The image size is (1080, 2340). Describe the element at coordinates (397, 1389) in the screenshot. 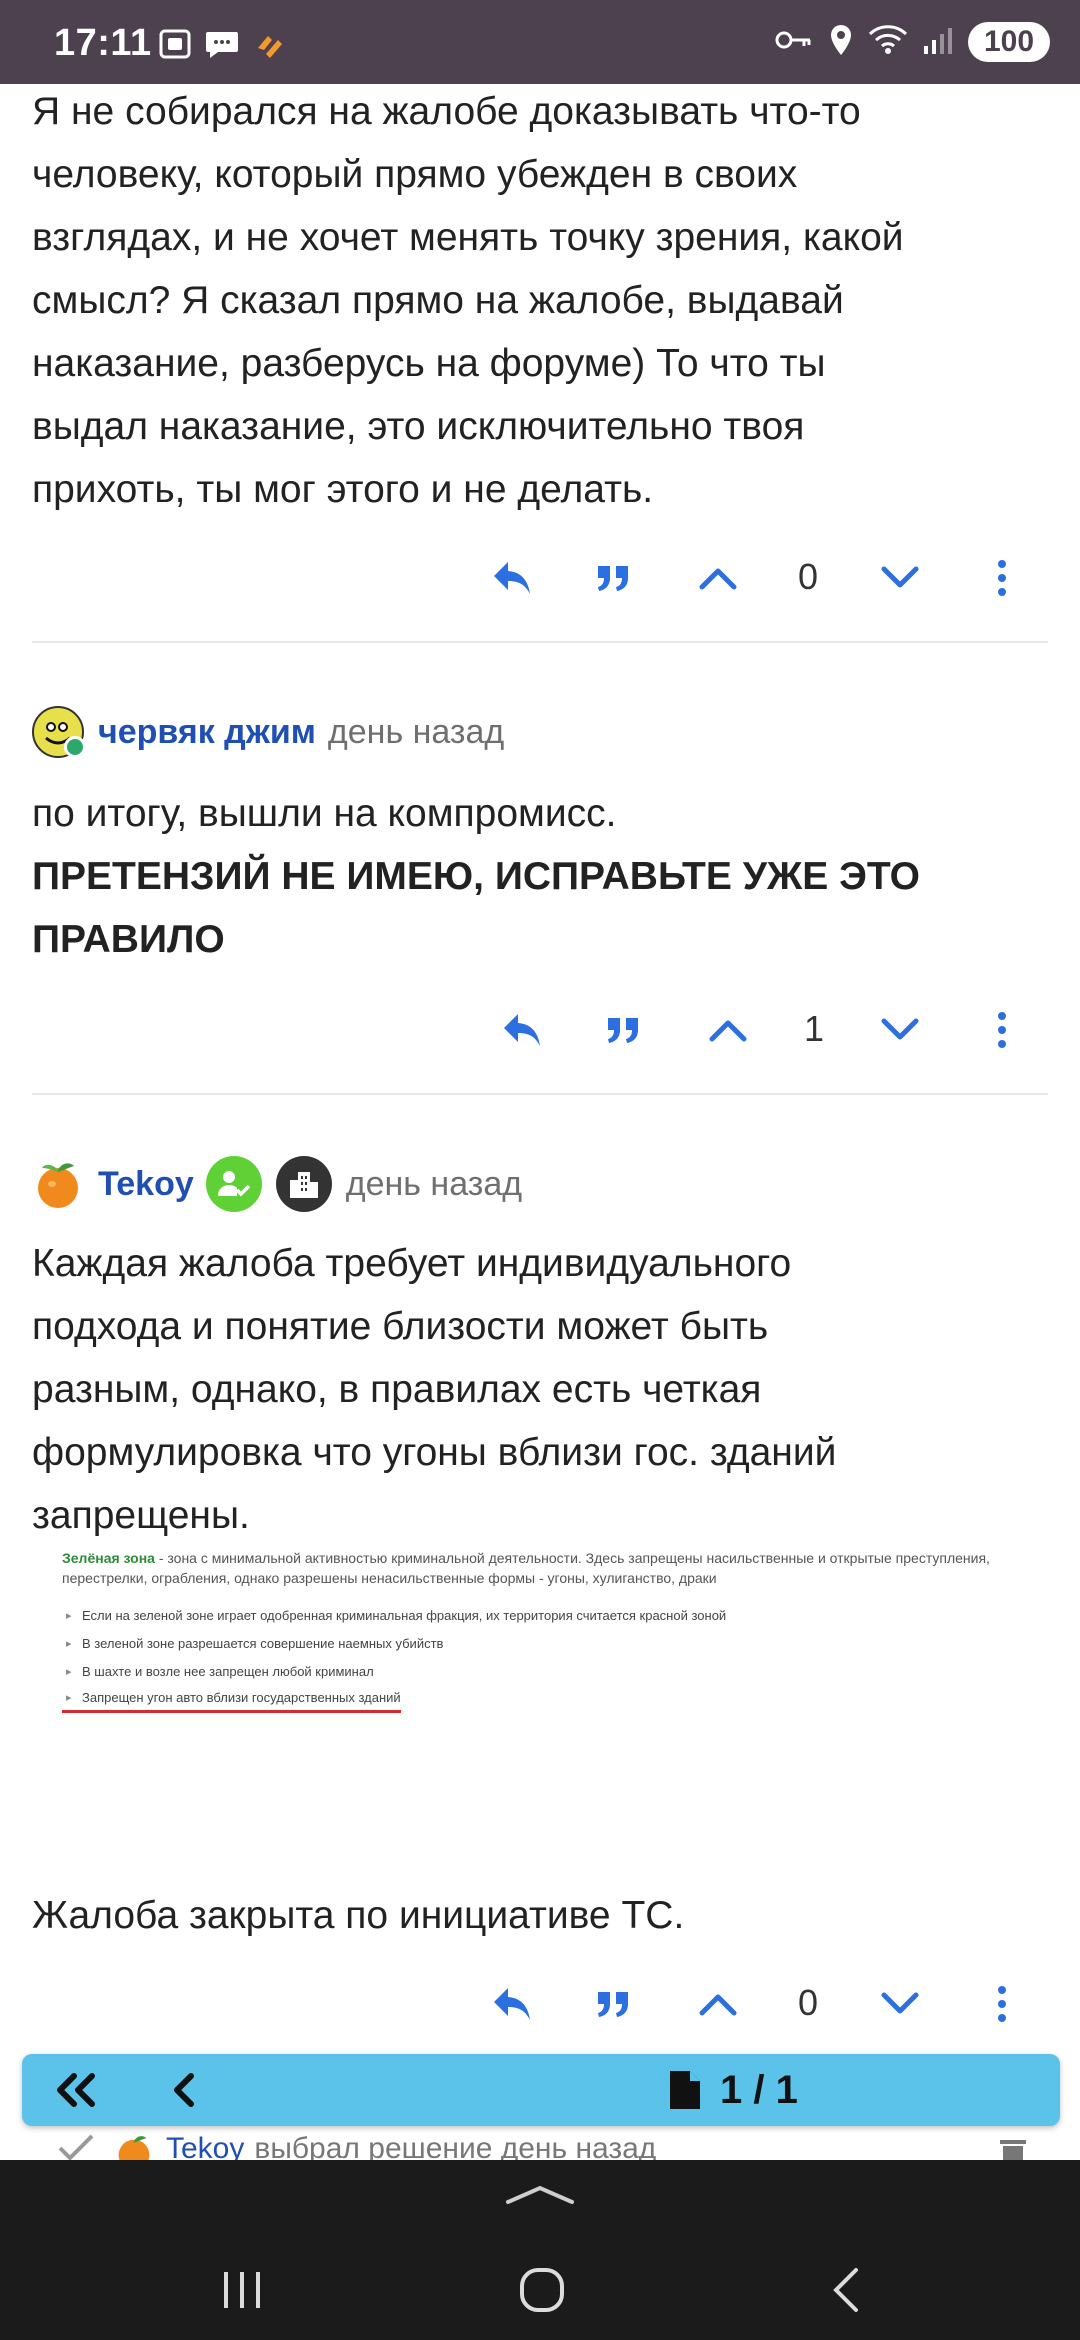

I see `post-3-line: разным, однако, в правилах есть четкая` at that location.